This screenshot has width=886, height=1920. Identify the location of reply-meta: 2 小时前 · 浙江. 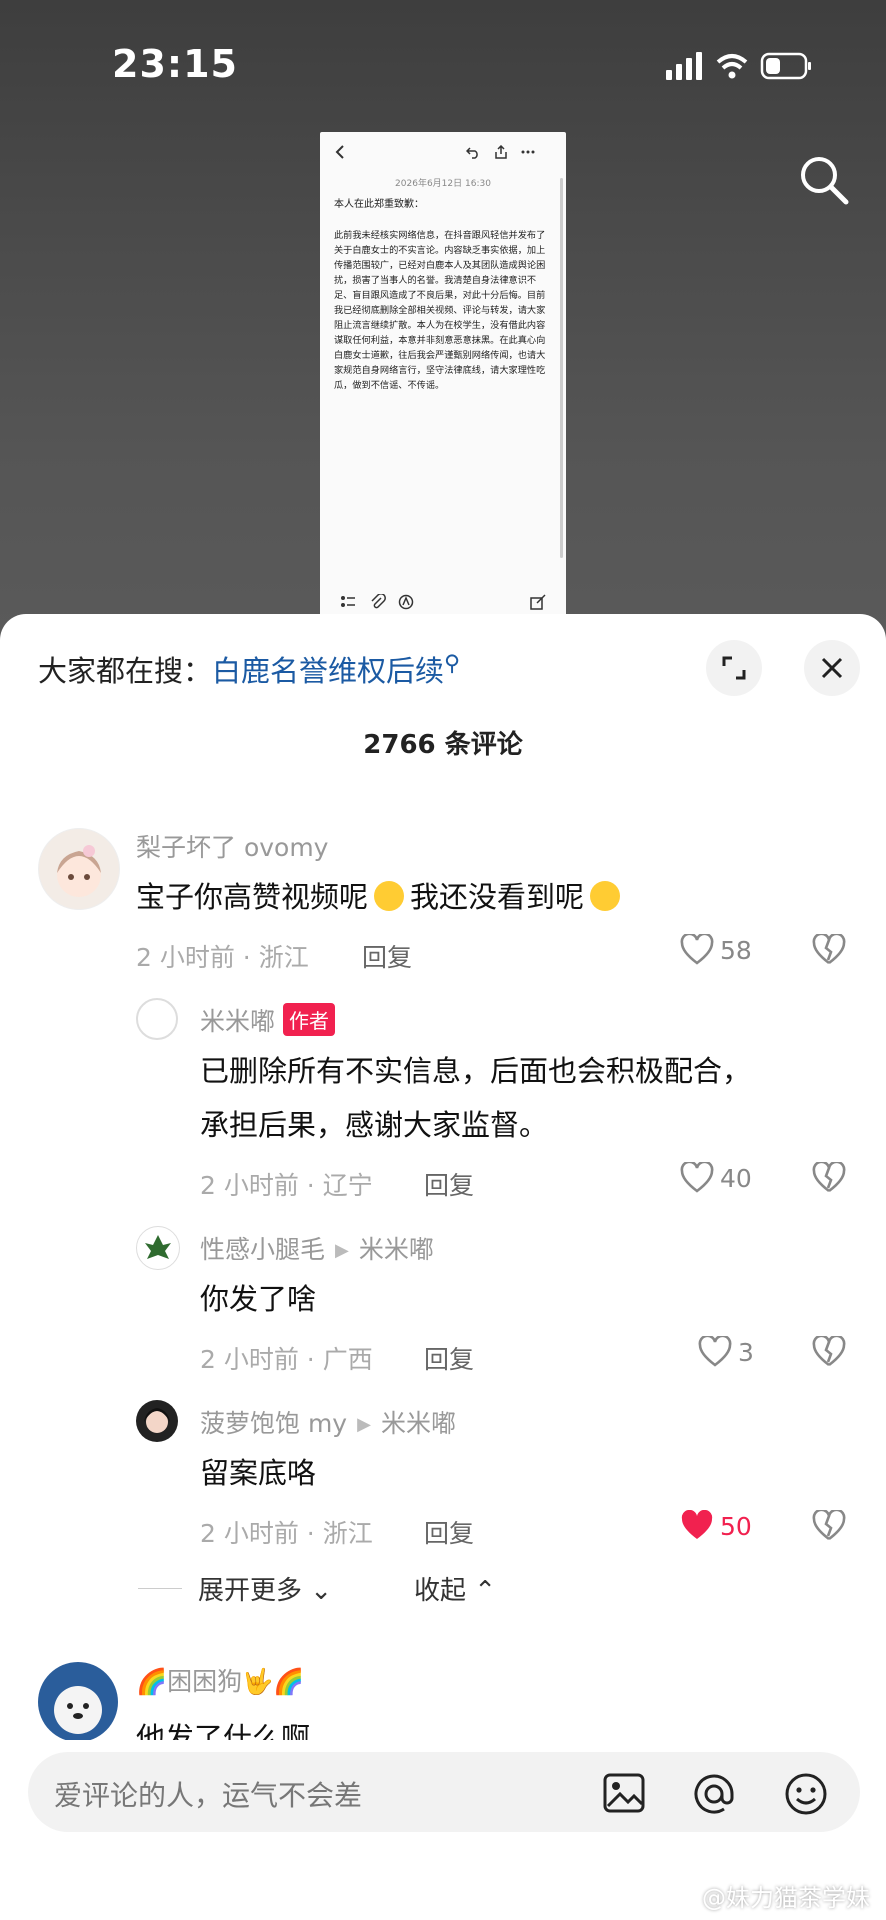
(286, 1533).